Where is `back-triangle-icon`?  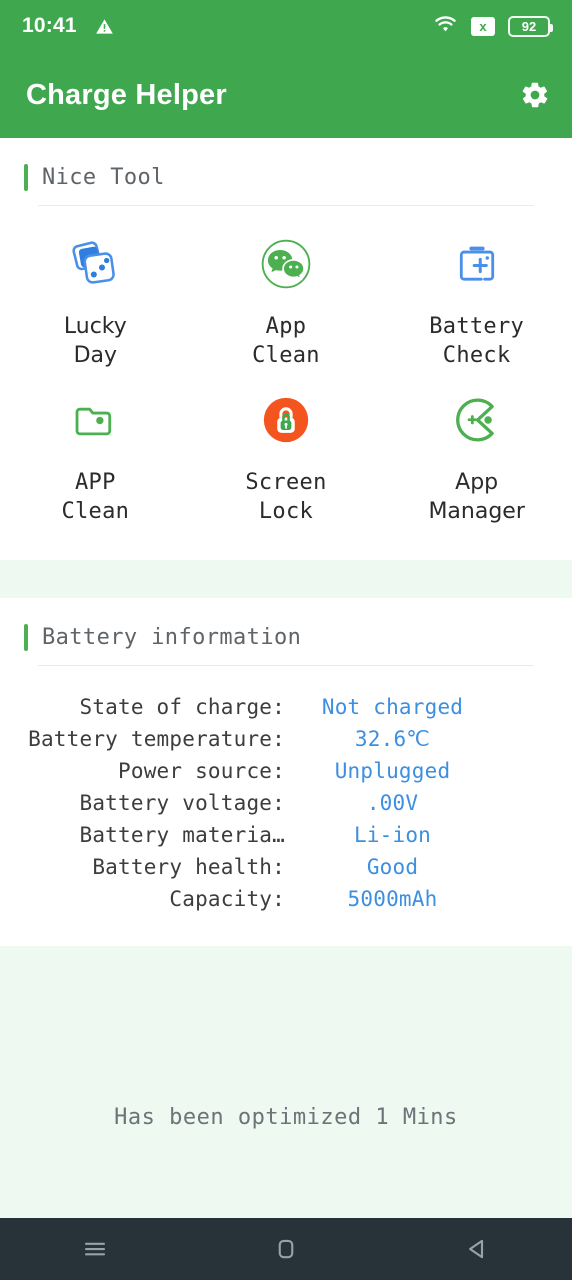 back-triangle-icon is located at coordinates (477, 1249).